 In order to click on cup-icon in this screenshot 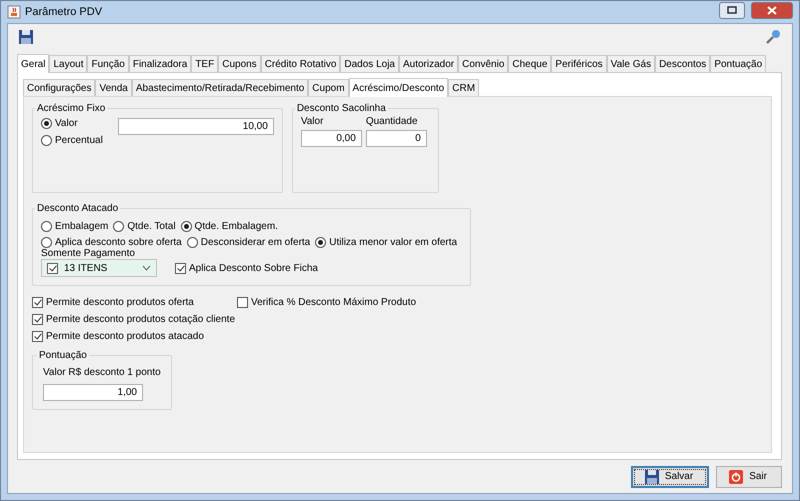, I will do `click(14, 12)`.